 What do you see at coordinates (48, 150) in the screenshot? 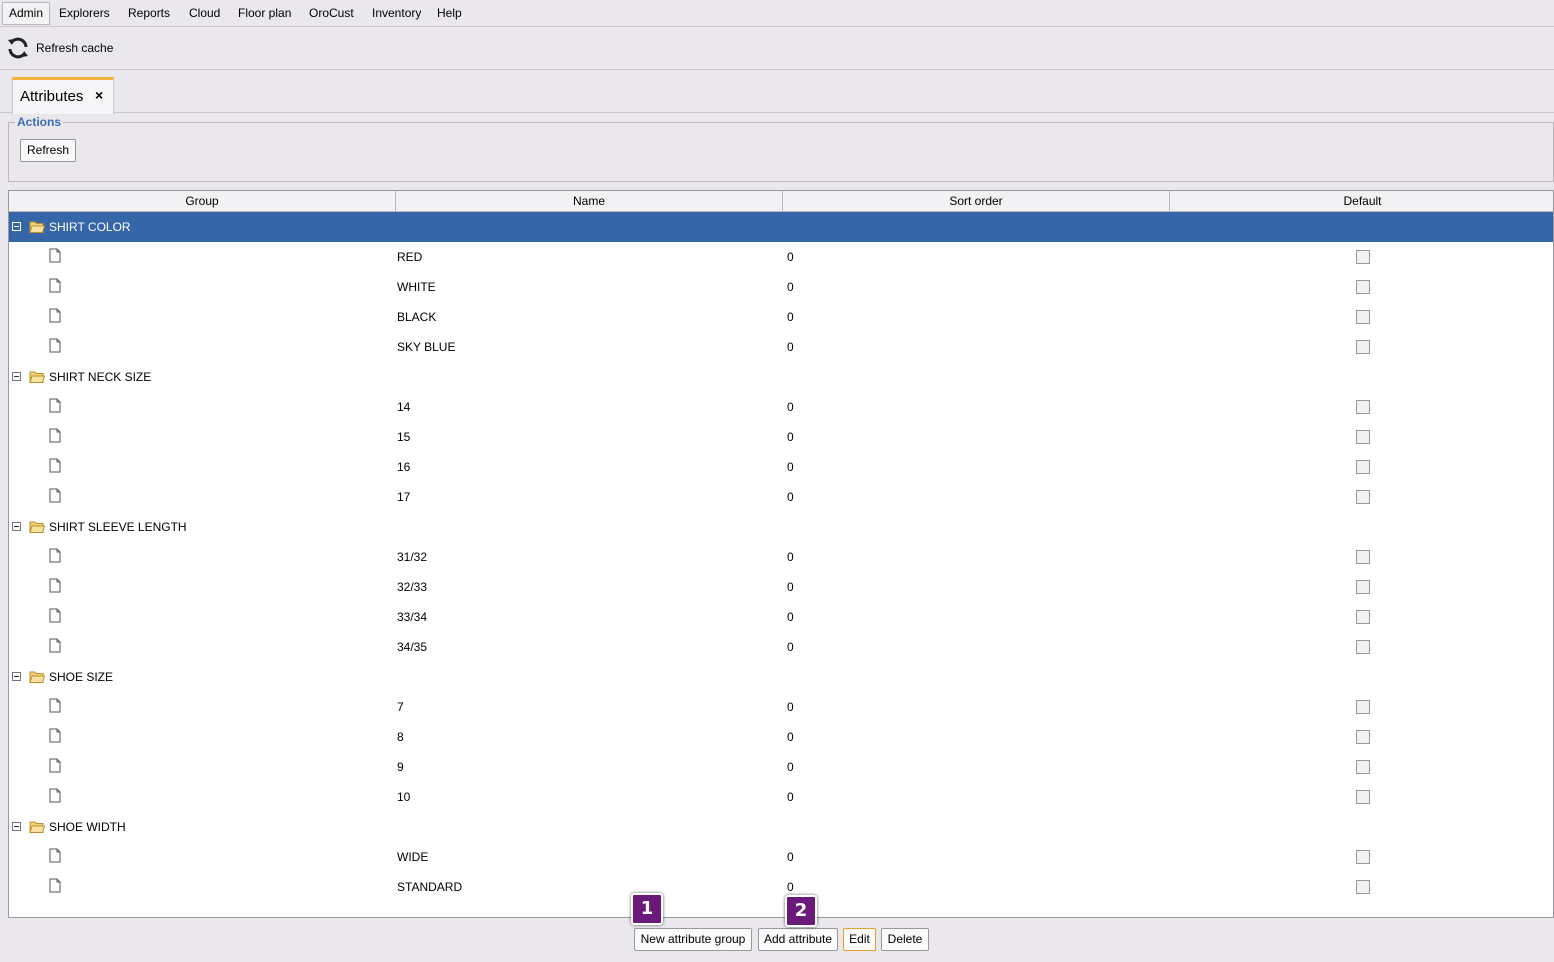
I see `refresh-button: Refresh` at bounding box center [48, 150].